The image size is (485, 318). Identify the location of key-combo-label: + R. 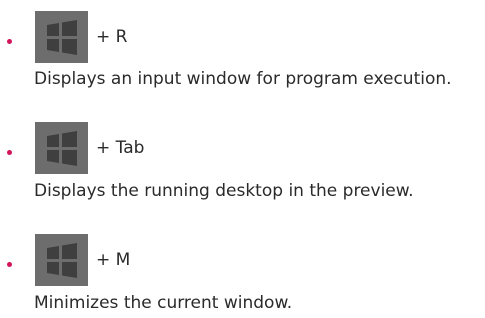
(112, 37).